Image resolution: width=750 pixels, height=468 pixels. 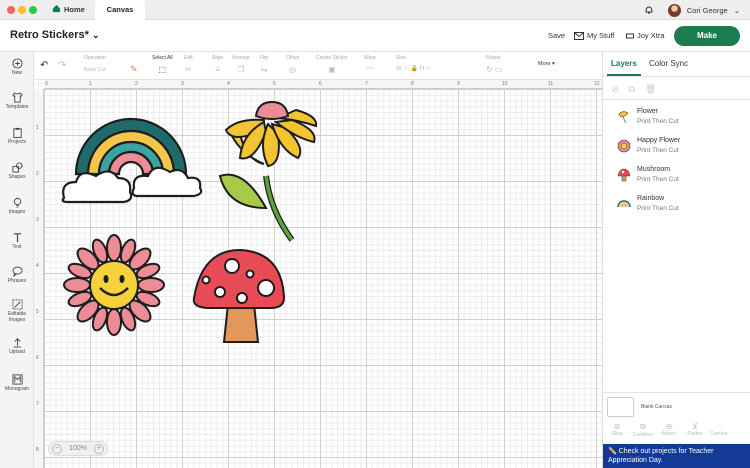 What do you see at coordinates (62, 65) in the screenshot?
I see `redo-button: ↷` at bounding box center [62, 65].